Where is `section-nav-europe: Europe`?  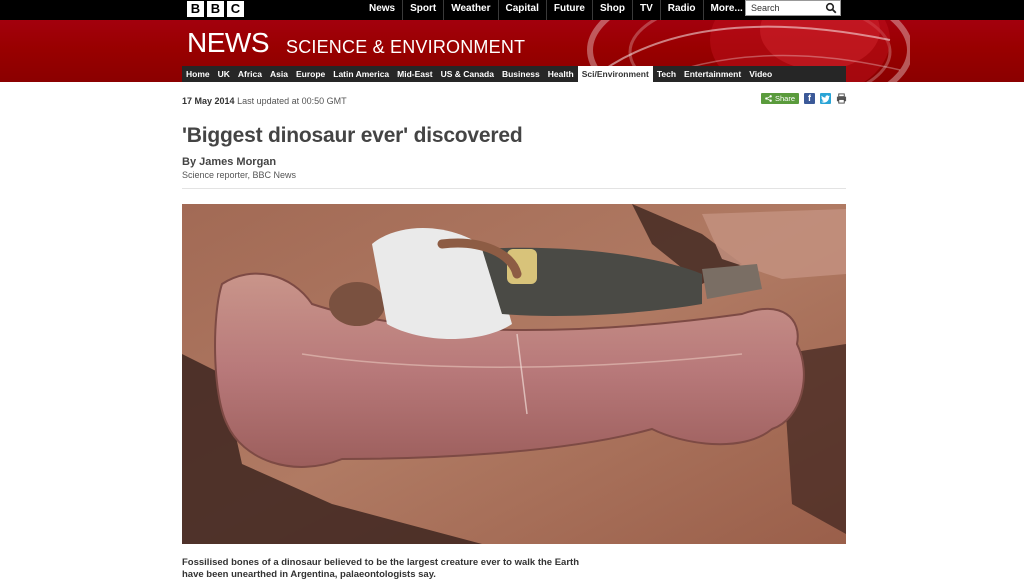 section-nav-europe: Europe is located at coordinates (310, 74).